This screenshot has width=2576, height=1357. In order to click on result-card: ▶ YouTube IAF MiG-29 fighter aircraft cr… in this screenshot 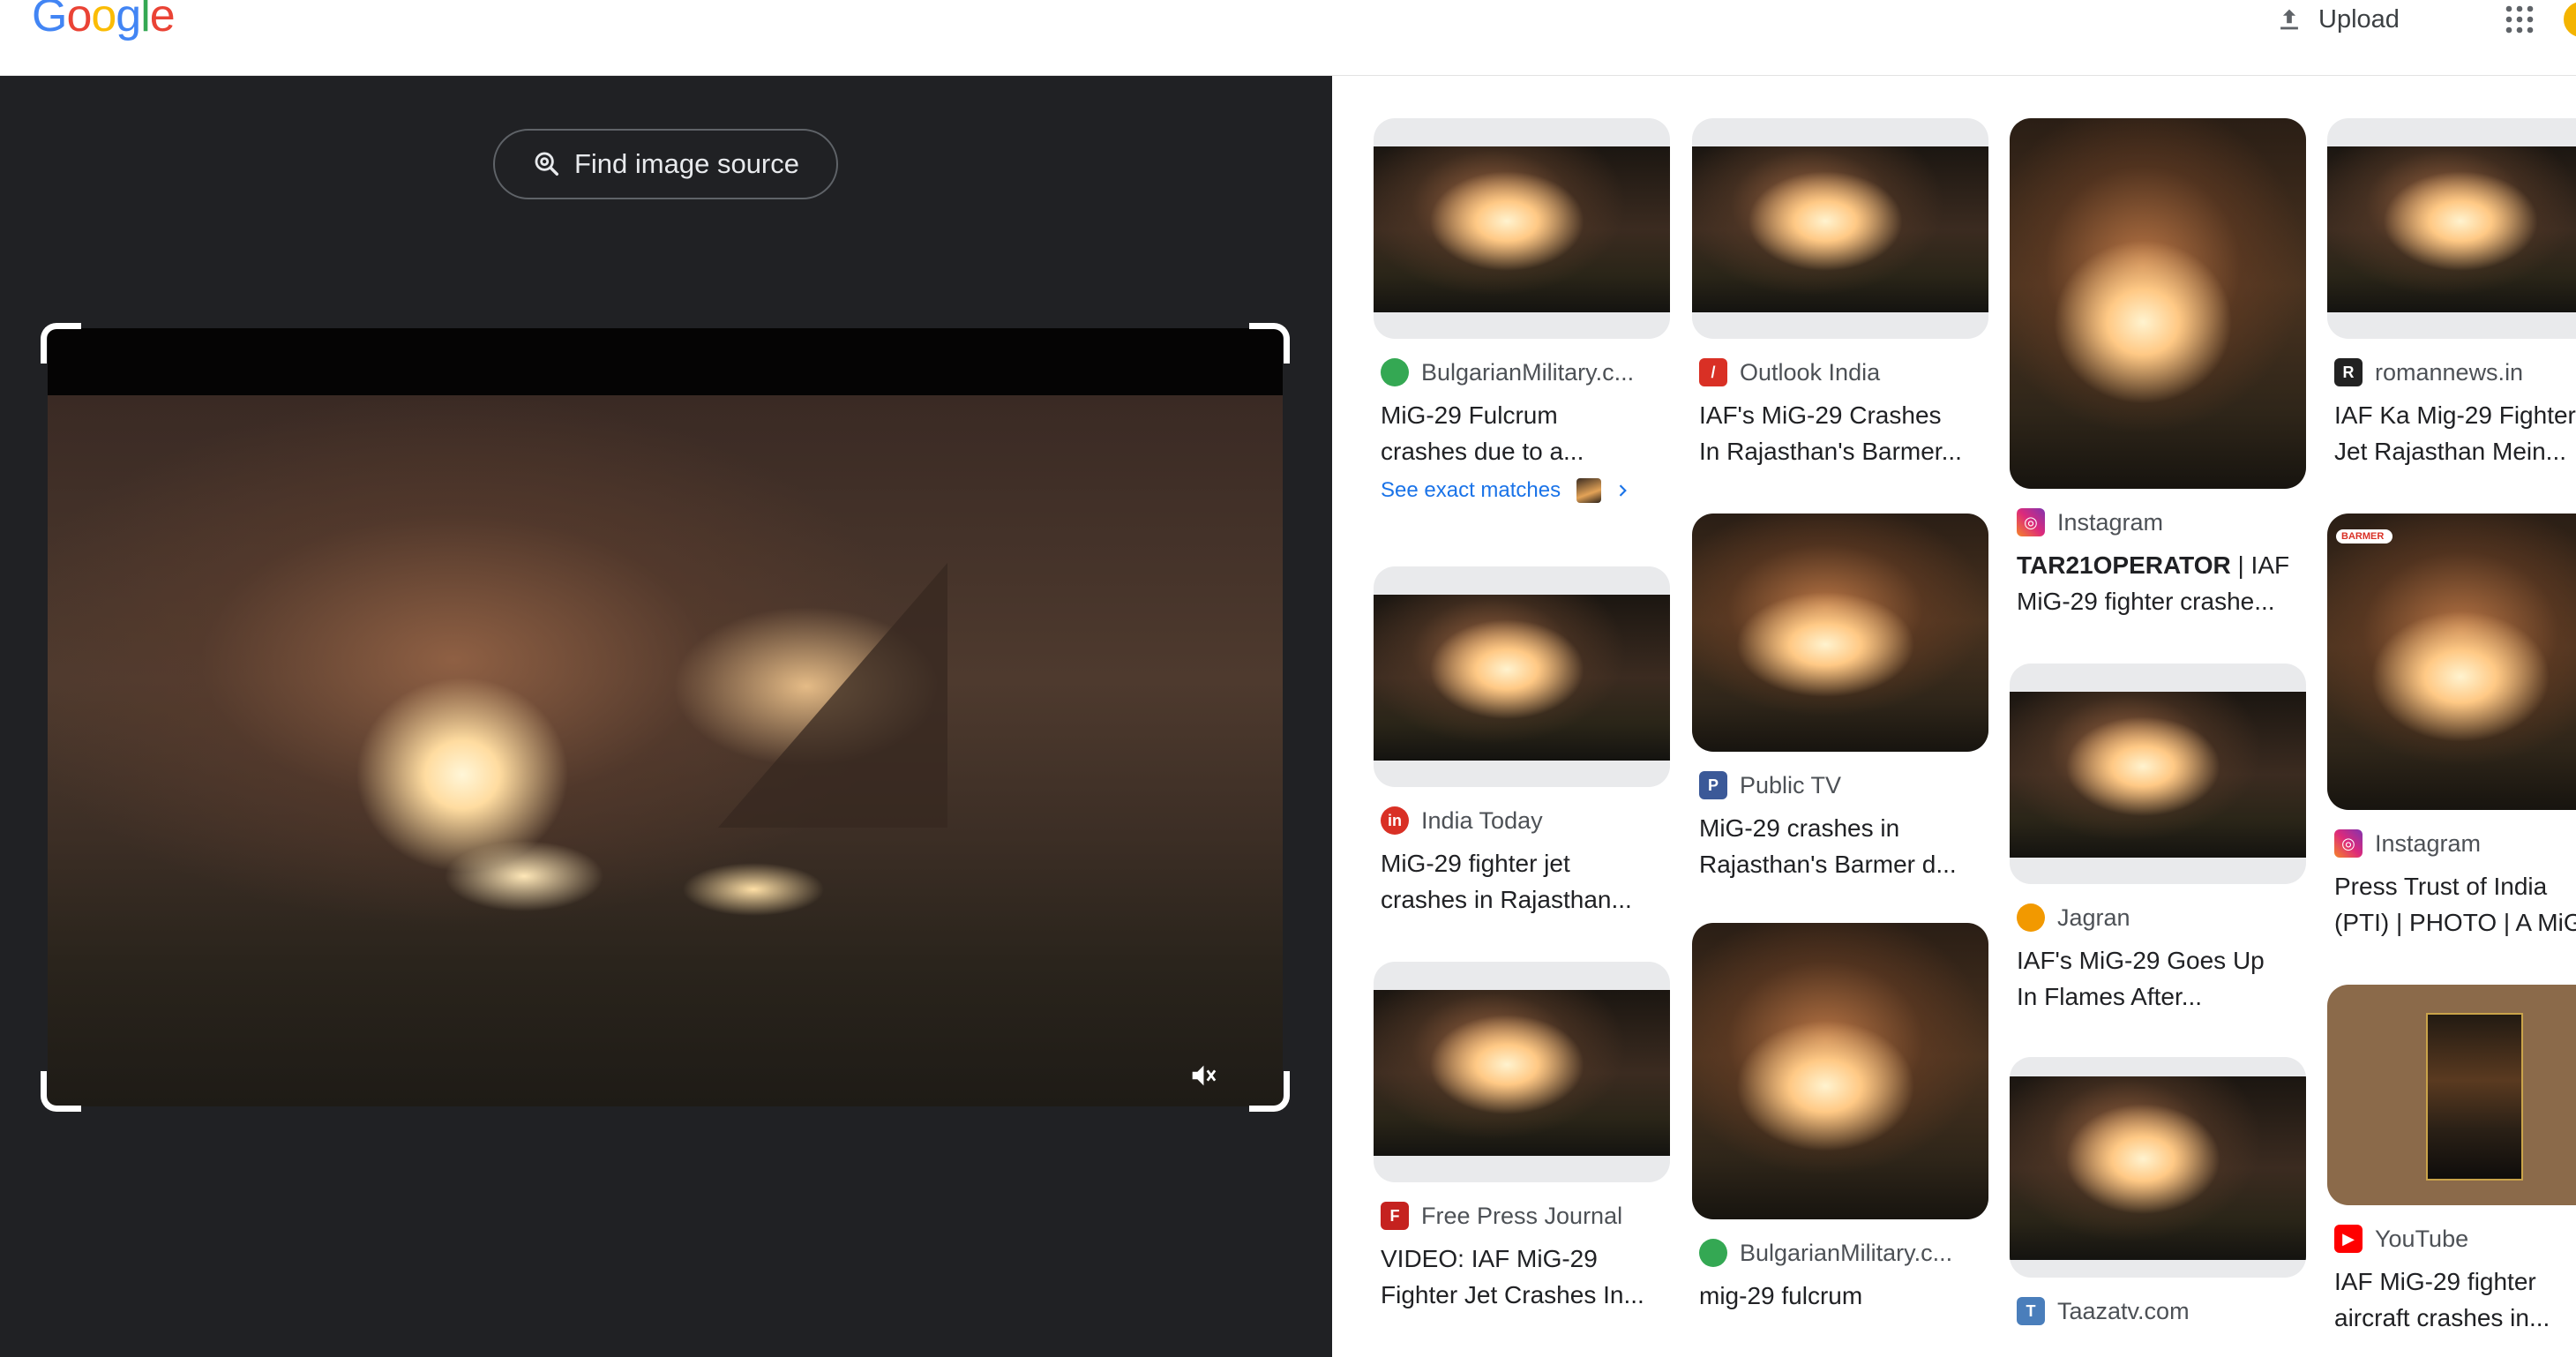, I will do `click(2451, 1160)`.